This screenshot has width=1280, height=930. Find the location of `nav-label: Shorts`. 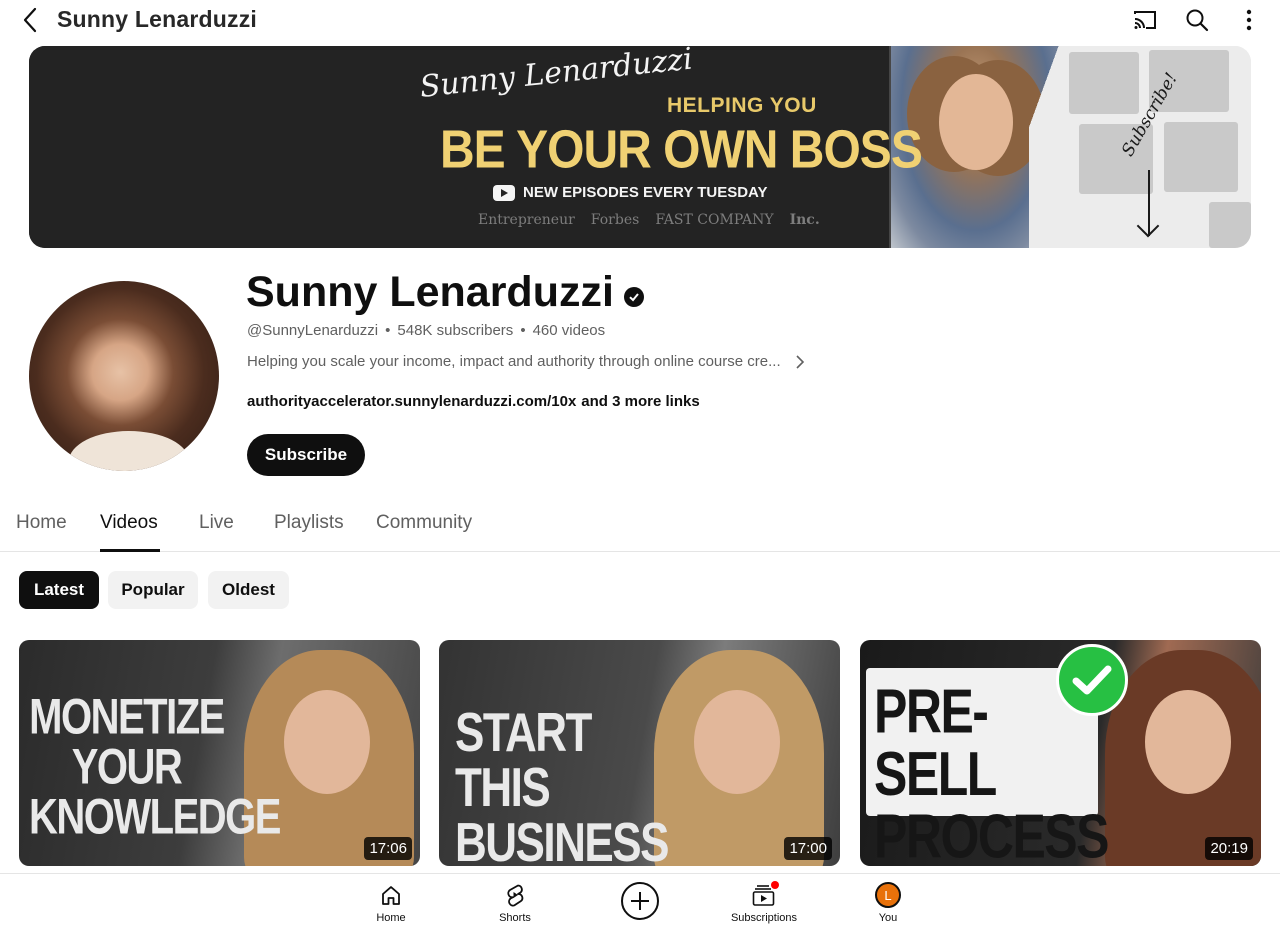

nav-label: Shorts is located at coordinates (515, 918).